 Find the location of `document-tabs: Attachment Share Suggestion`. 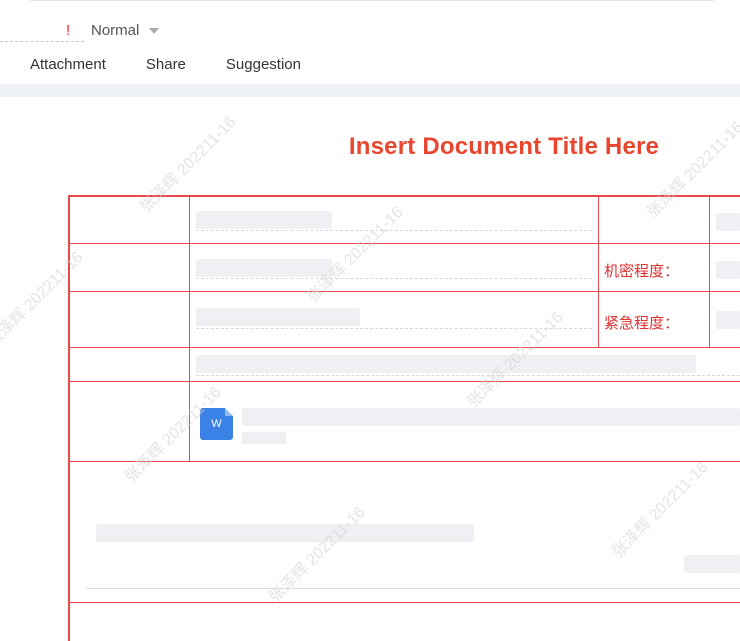

document-tabs: Attachment Share Suggestion is located at coordinates (185, 67).